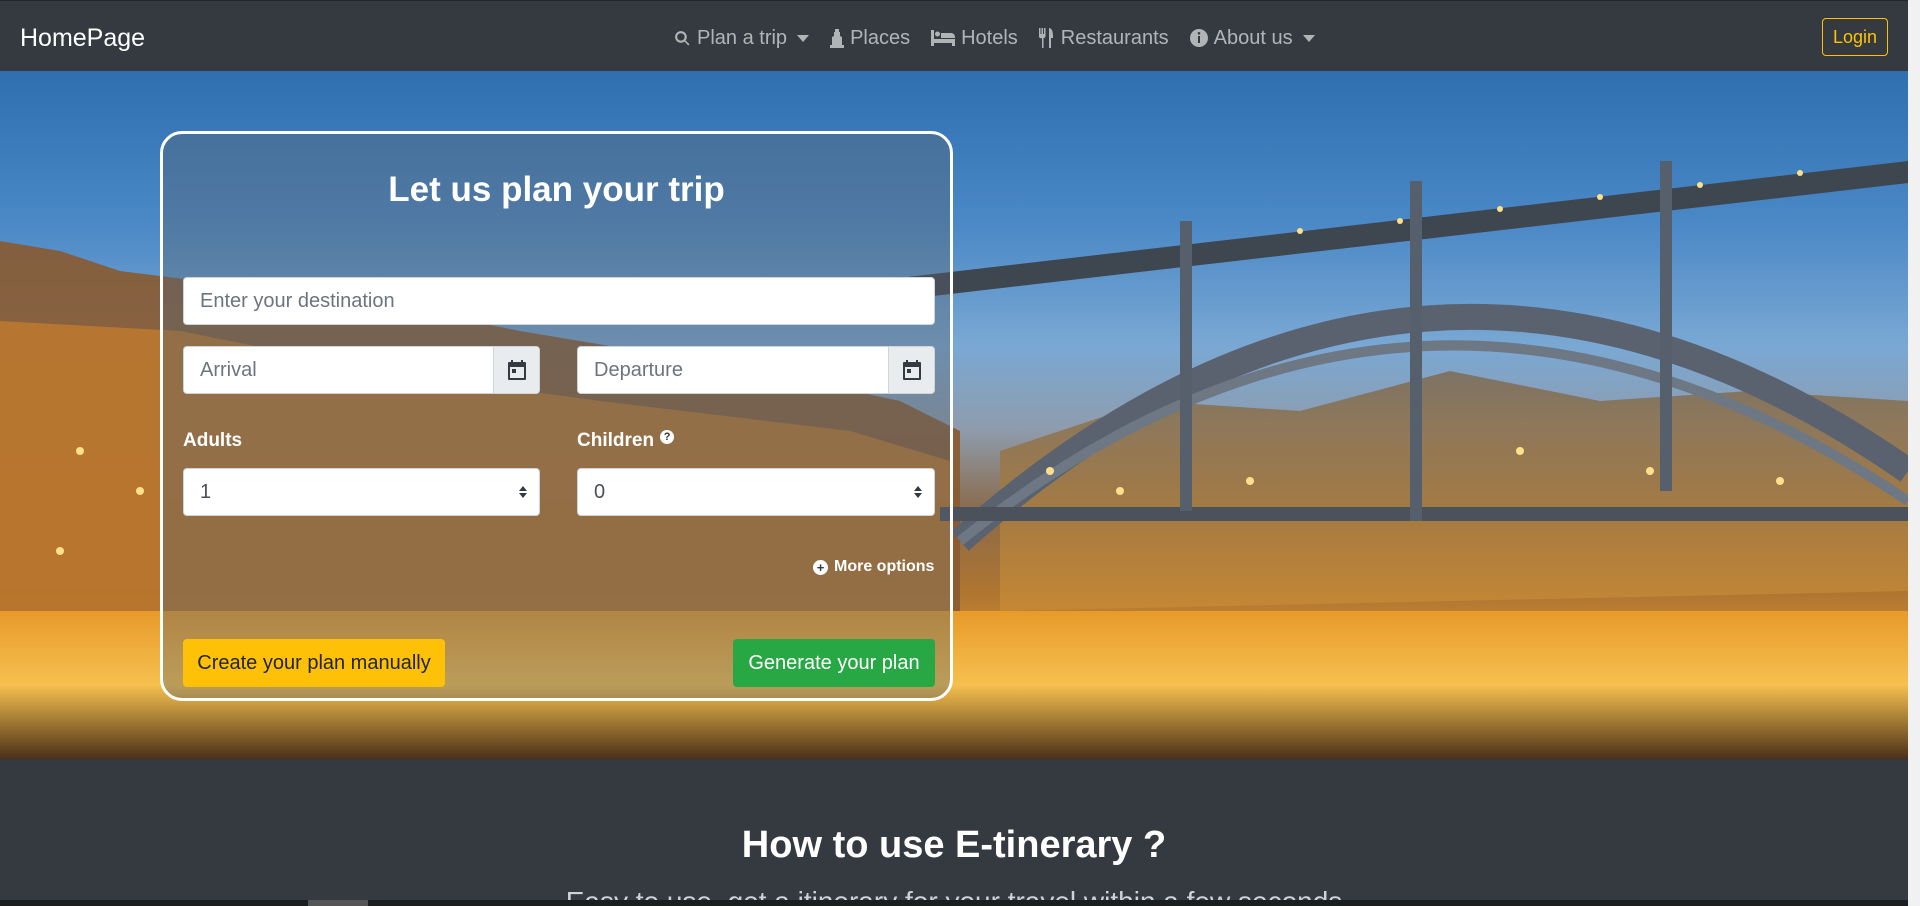 The image size is (1920, 906). I want to click on adults-select: 1, so click(361, 492).